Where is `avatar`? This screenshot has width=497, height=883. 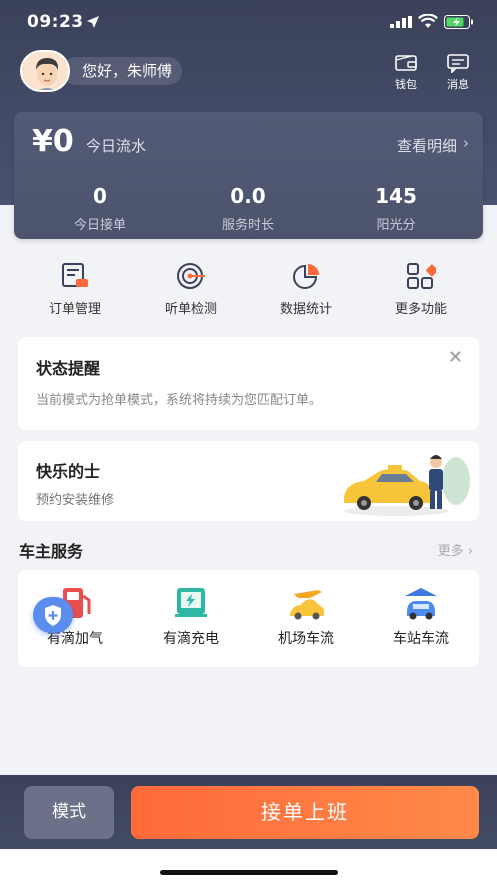 avatar is located at coordinates (45, 71).